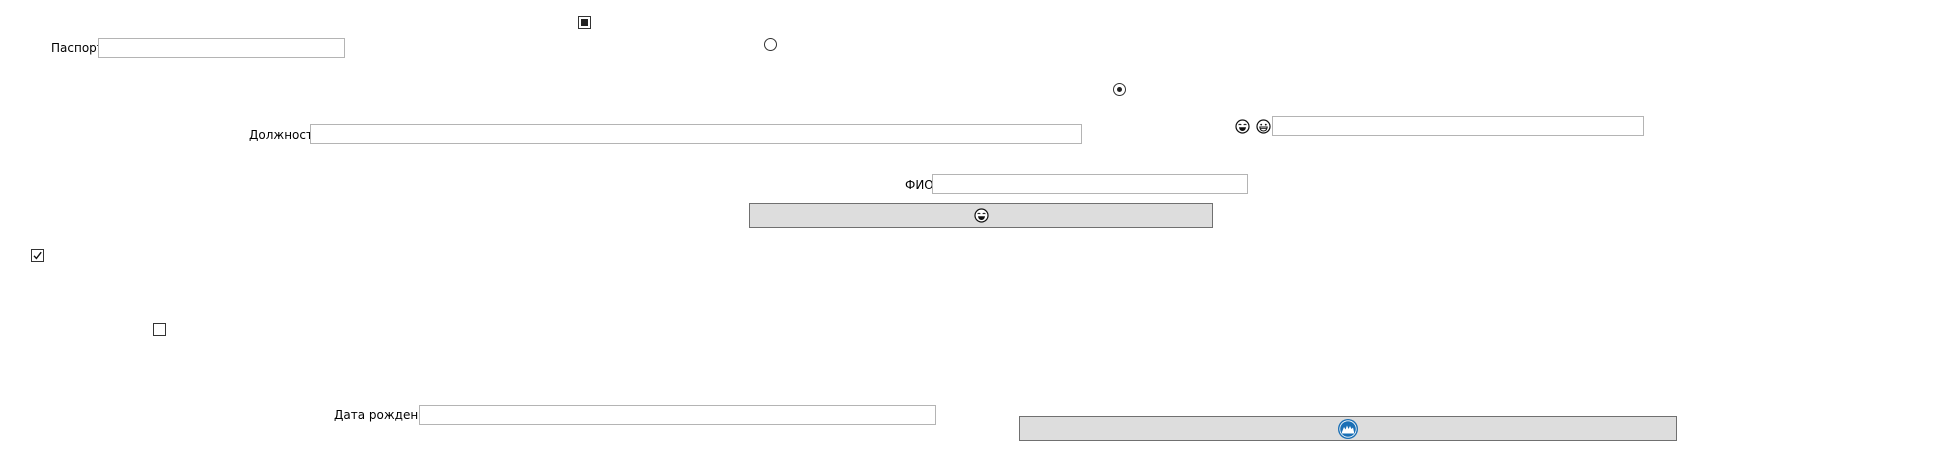  I want to click on checkbox-unchecked, so click(159, 329).